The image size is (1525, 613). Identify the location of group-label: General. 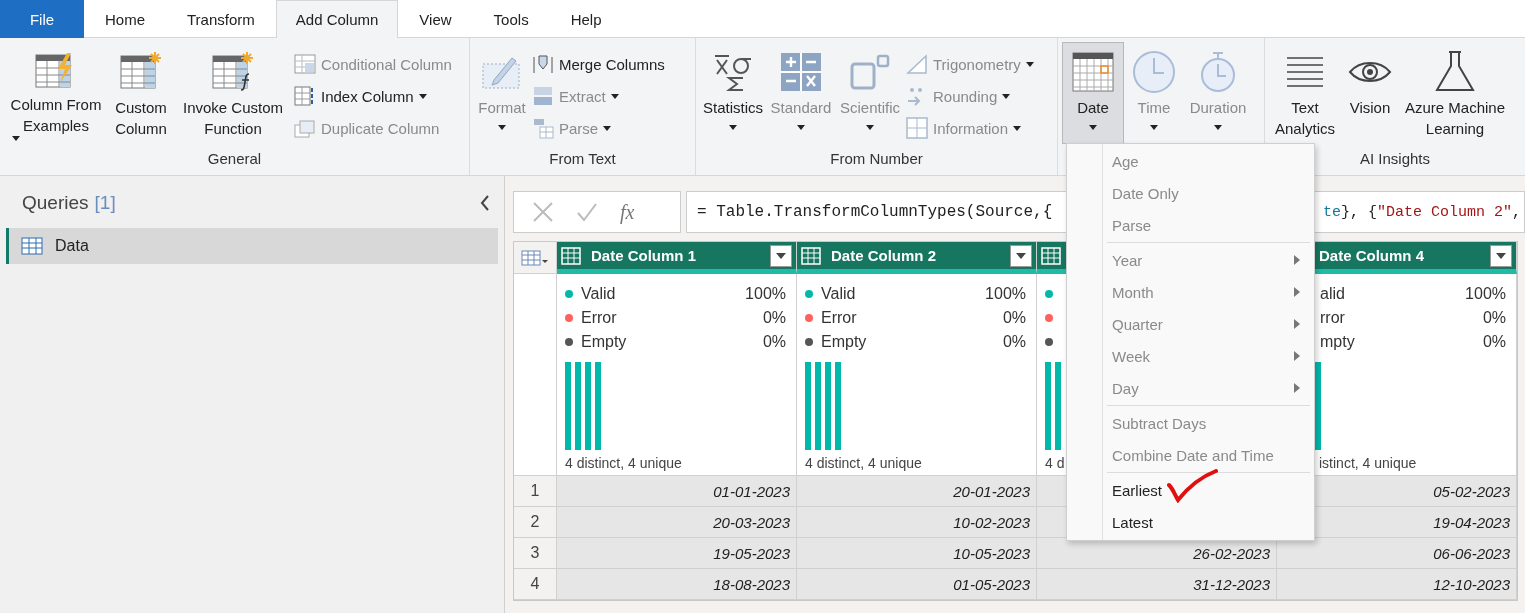
(234, 158).